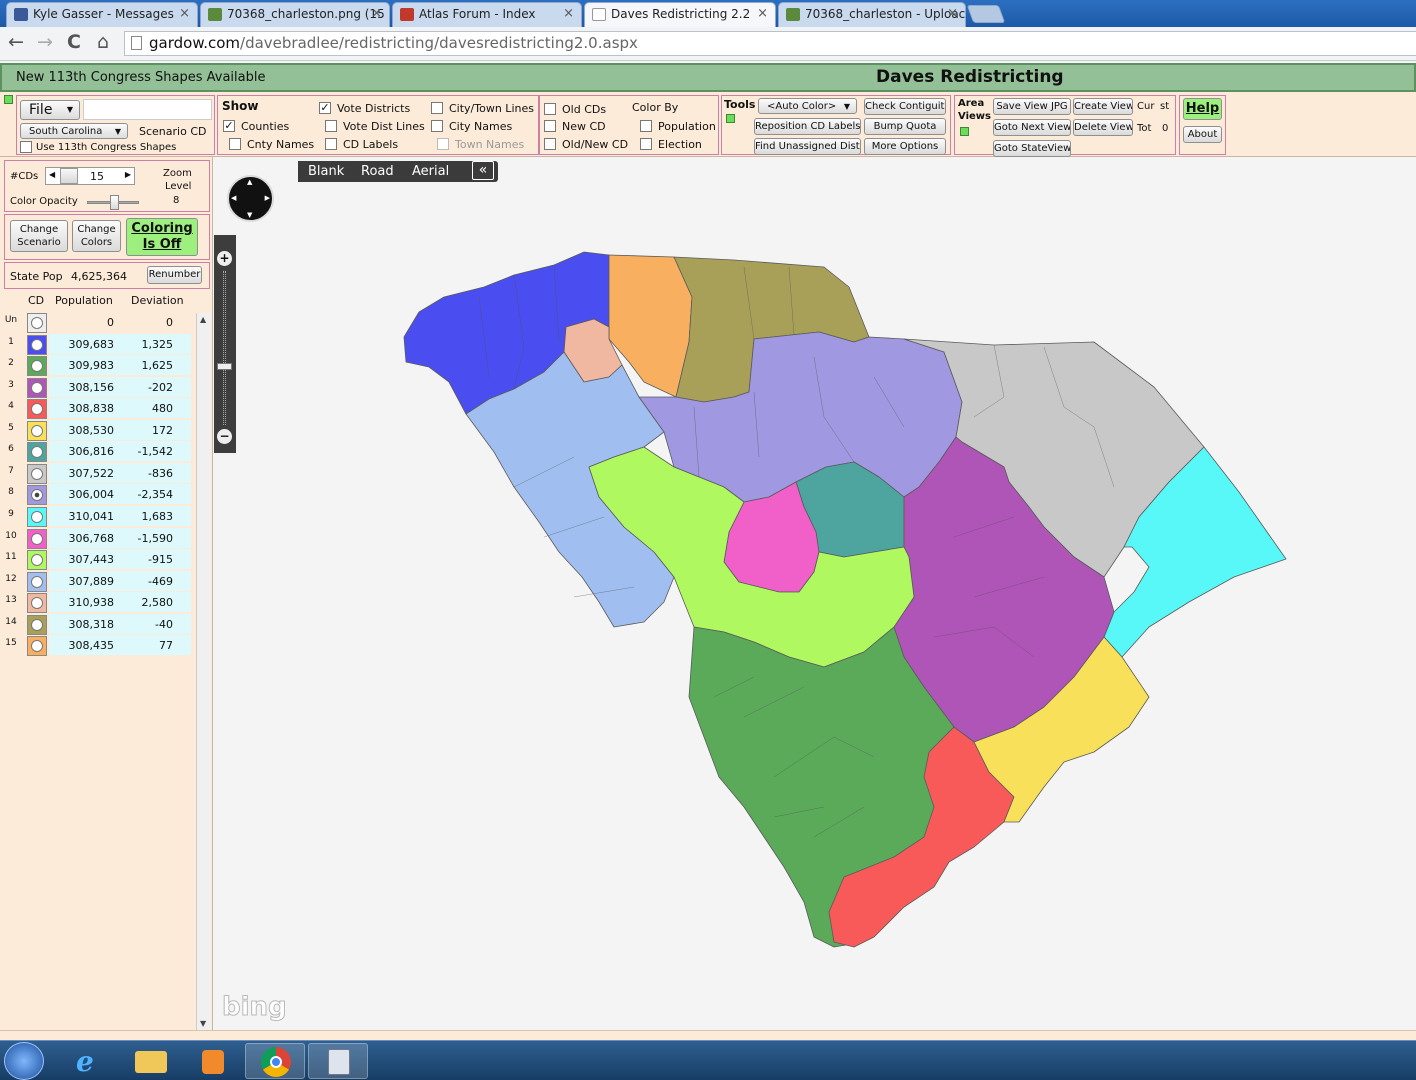 The height and width of the screenshot is (1080, 1416). What do you see at coordinates (212, 1061) in the screenshot?
I see `media-taskbar-icon` at bounding box center [212, 1061].